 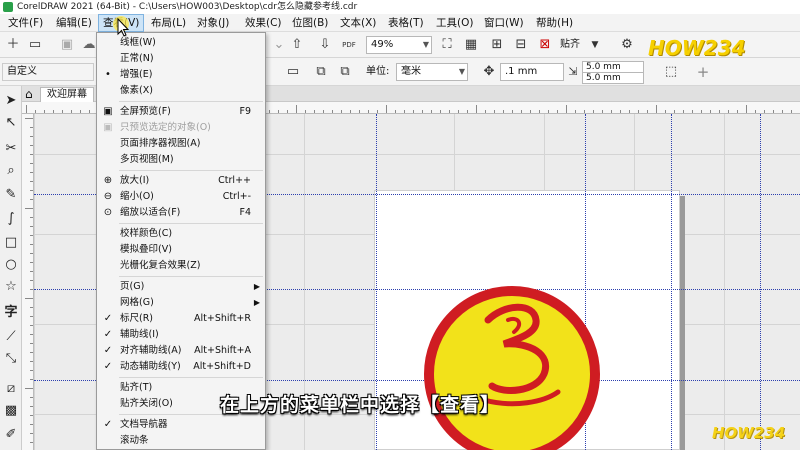 What do you see at coordinates (29, 94) in the screenshot?
I see `home-icon: ⌂` at bounding box center [29, 94].